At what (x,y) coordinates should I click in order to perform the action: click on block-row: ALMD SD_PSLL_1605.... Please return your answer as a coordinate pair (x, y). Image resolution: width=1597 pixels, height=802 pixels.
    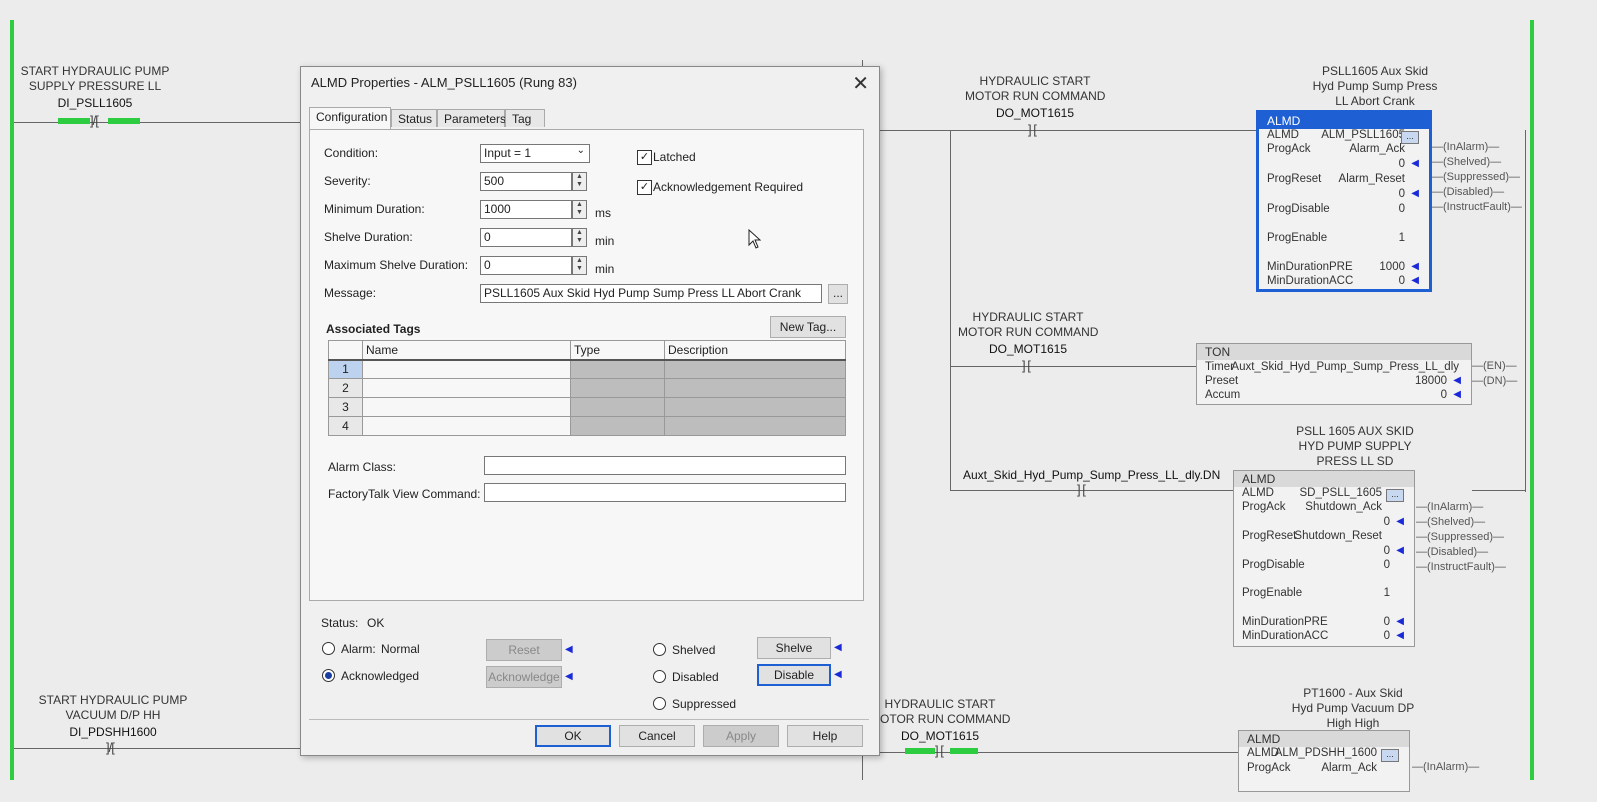
    Looking at the image, I should click on (1325, 494).